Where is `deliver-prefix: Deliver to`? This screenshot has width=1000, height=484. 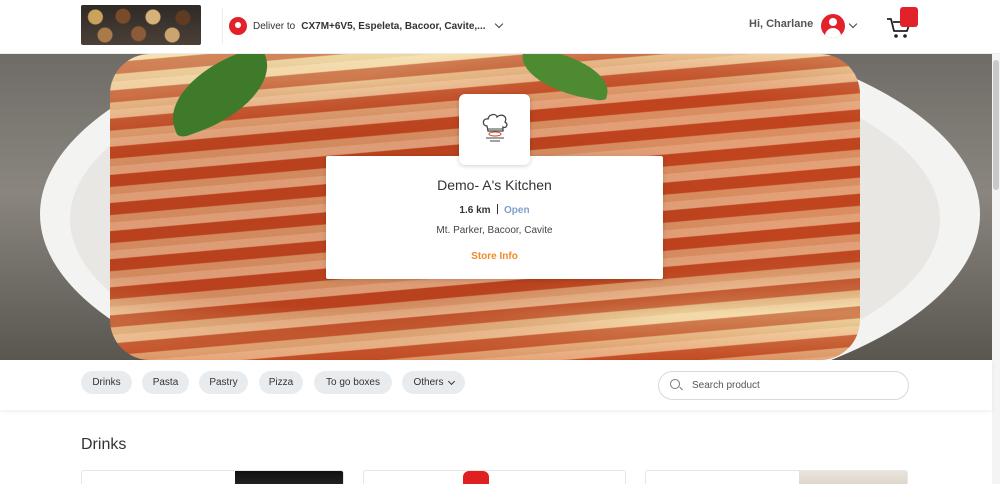 deliver-prefix: Deliver to is located at coordinates (274, 26).